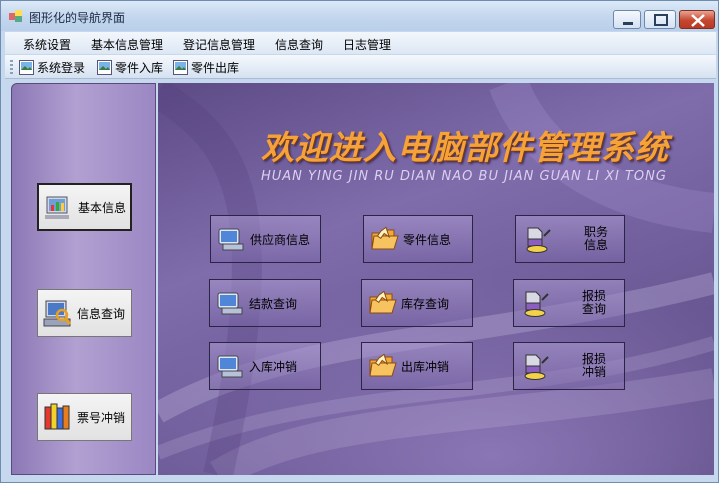 This screenshot has width=719, height=483. Describe the element at coordinates (465, 147) in the screenshot. I see `banner-title: 欢迎进入电脑部件管理系统` at that location.